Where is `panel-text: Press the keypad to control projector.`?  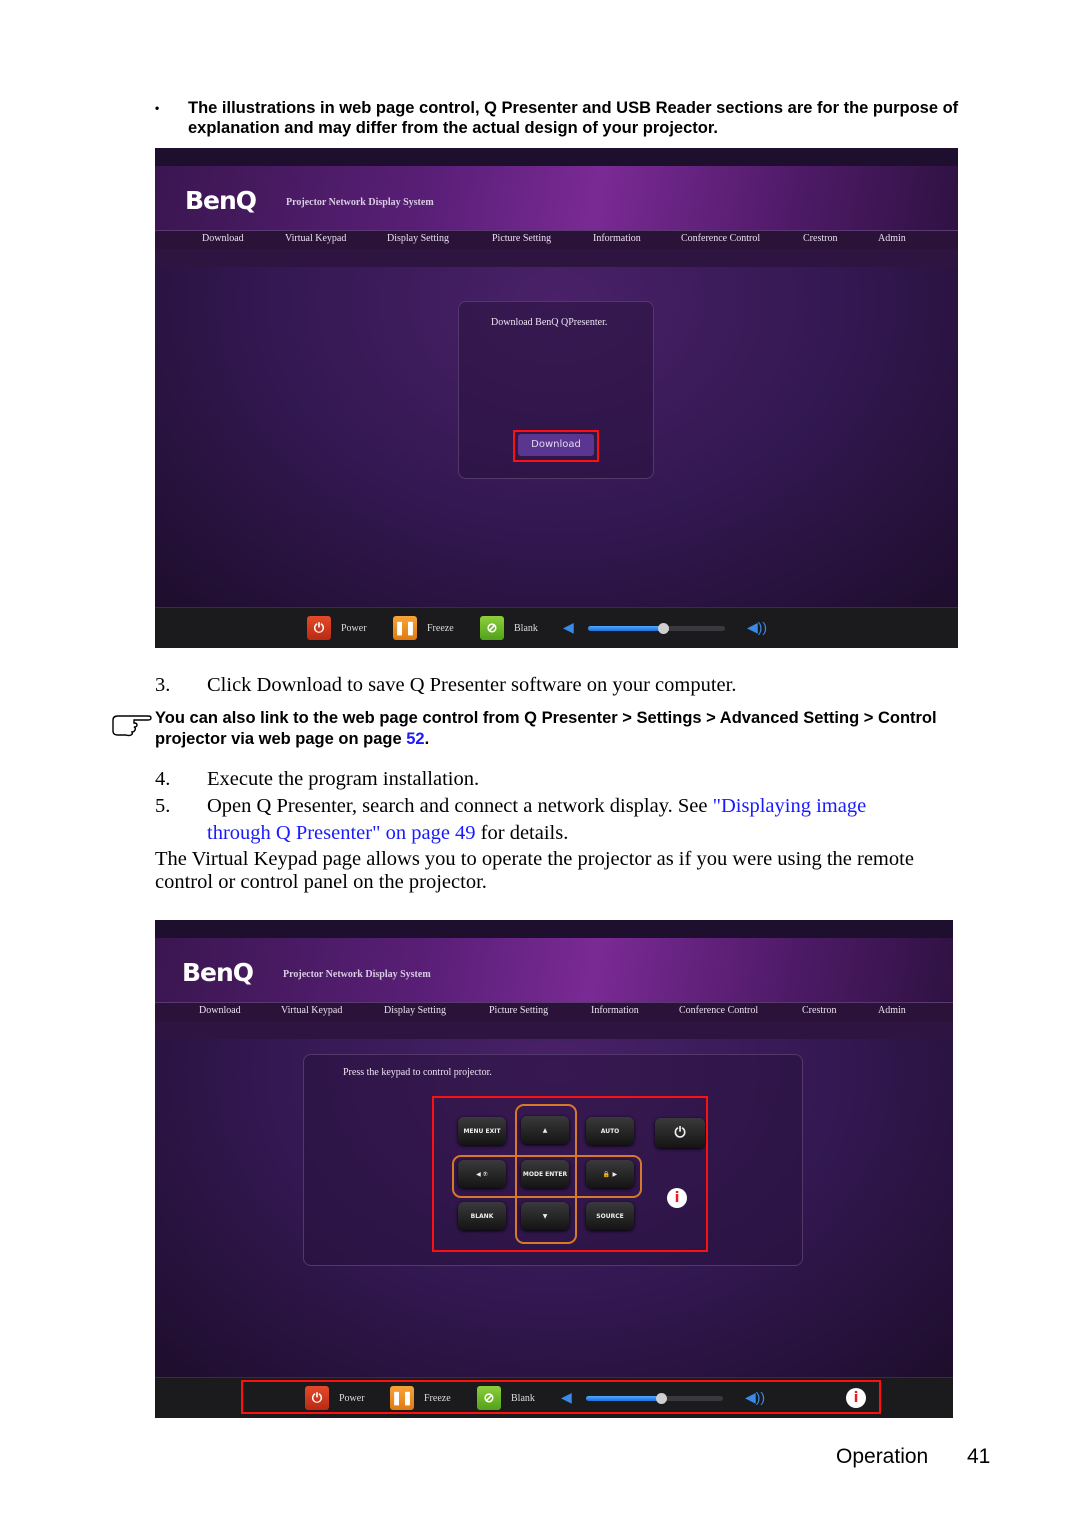 panel-text: Press the keypad to control projector. is located at coordinates (417, 1072).